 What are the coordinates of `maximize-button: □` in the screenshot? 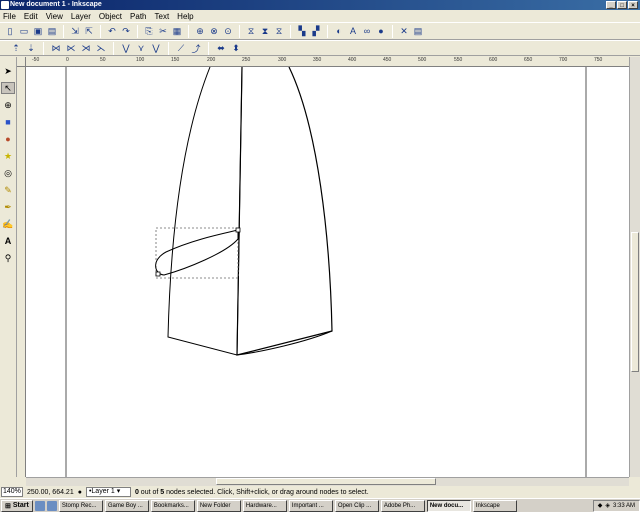 It's located at (622, 5).